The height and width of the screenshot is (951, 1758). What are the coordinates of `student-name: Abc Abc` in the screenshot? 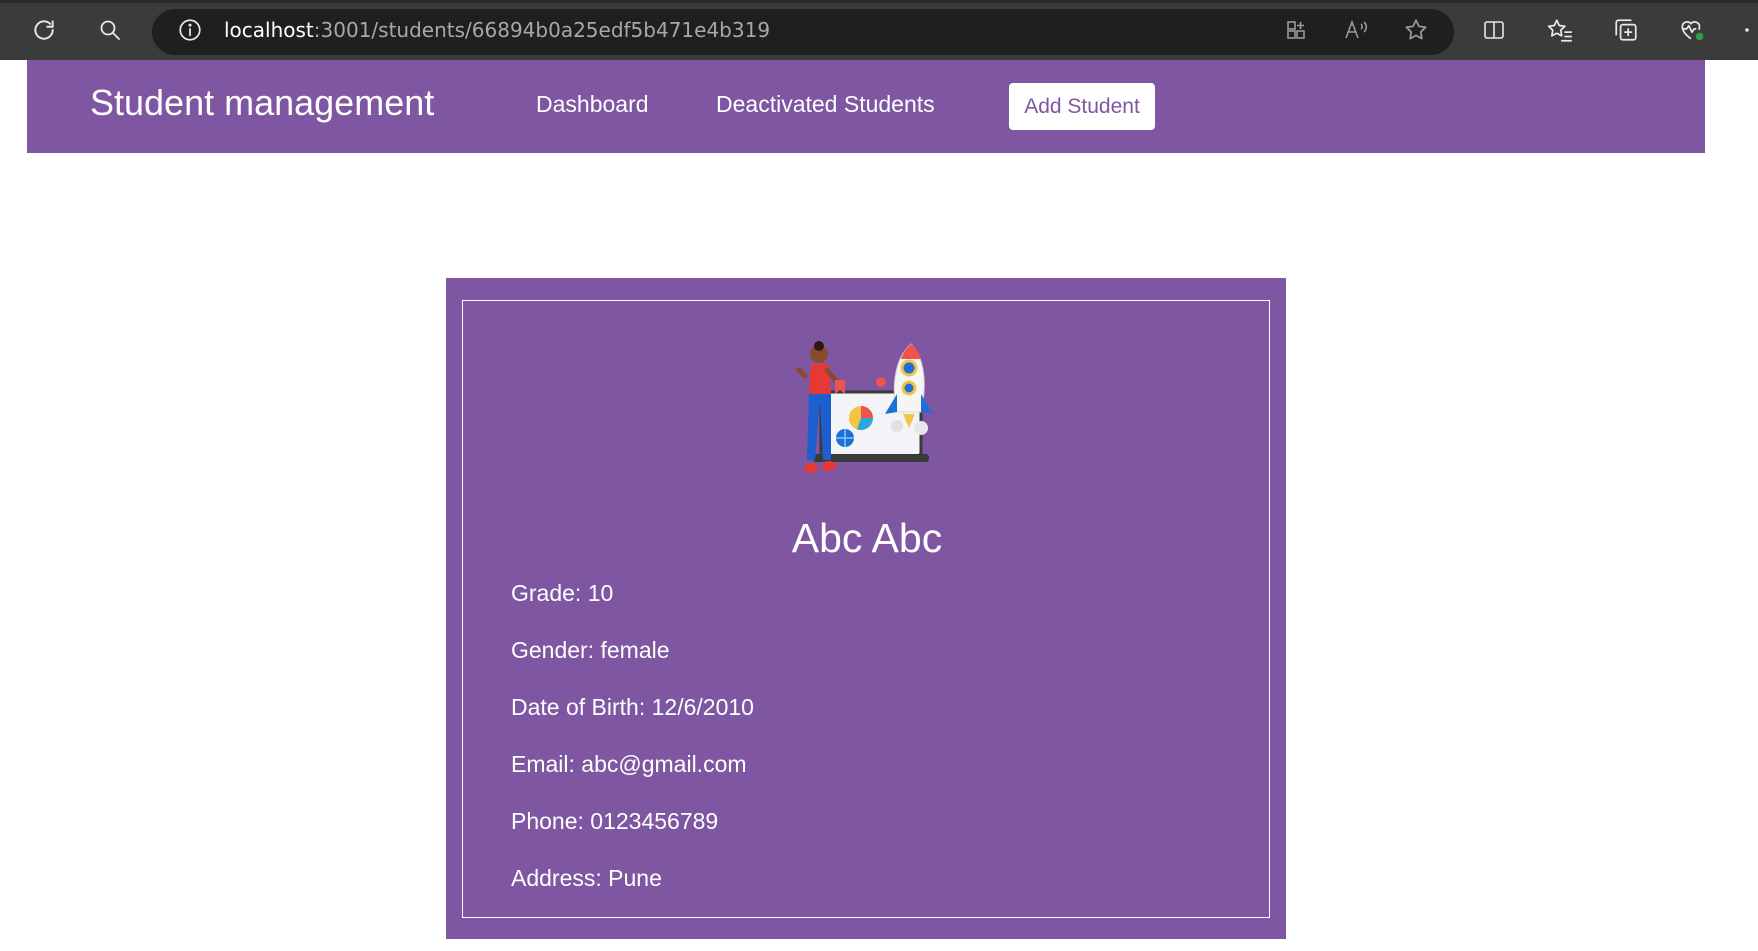 It's located at (867, 538).